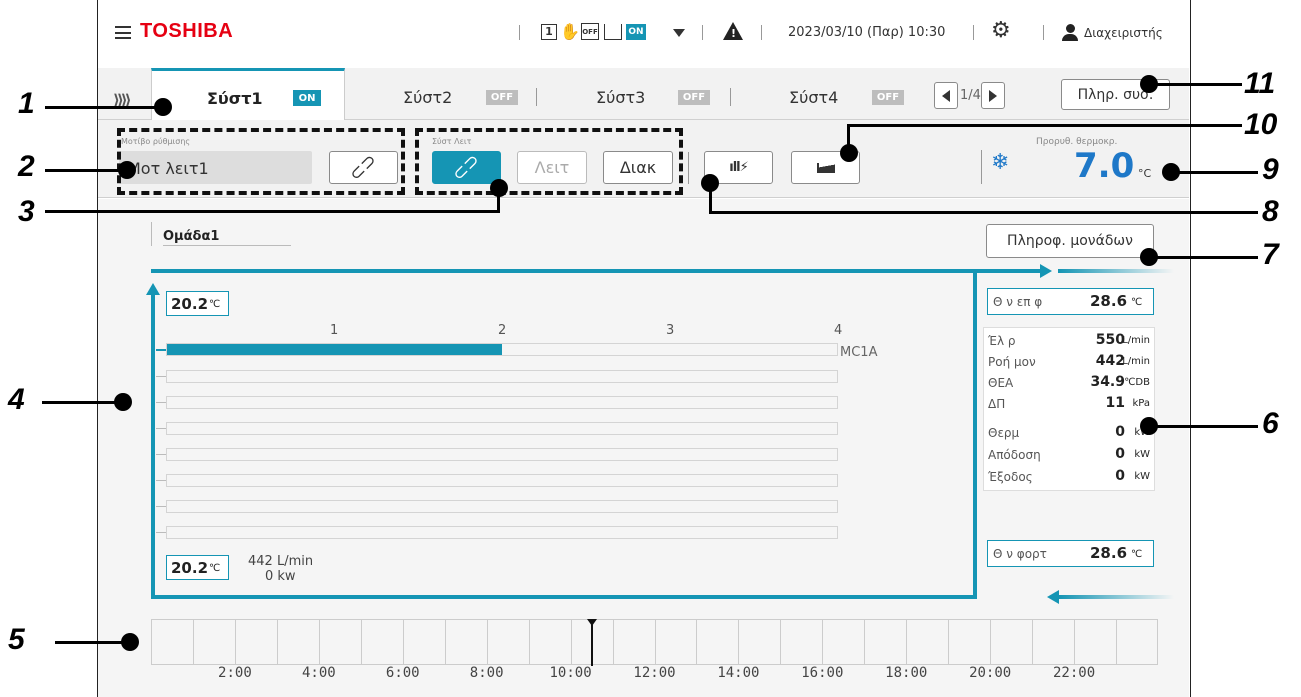  I want to click on left-riser-pipe, so click(153, 446).